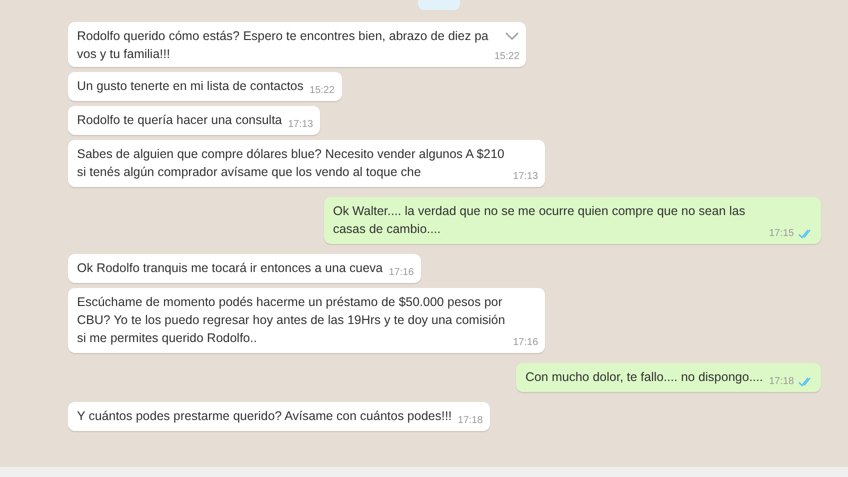 The image size is (848, 477). I want to click on message-time: 17:15, so click(781, 234).